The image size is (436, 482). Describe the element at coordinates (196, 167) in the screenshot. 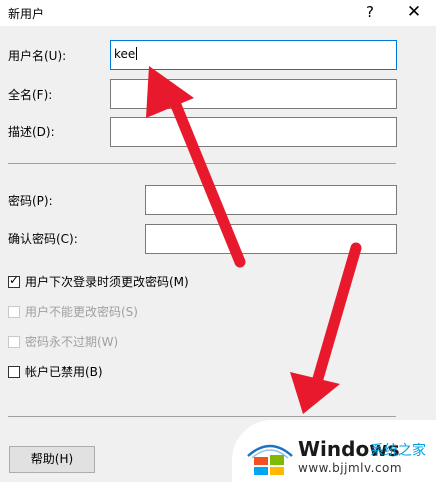

I see `arrow-up-to-username` at that location.